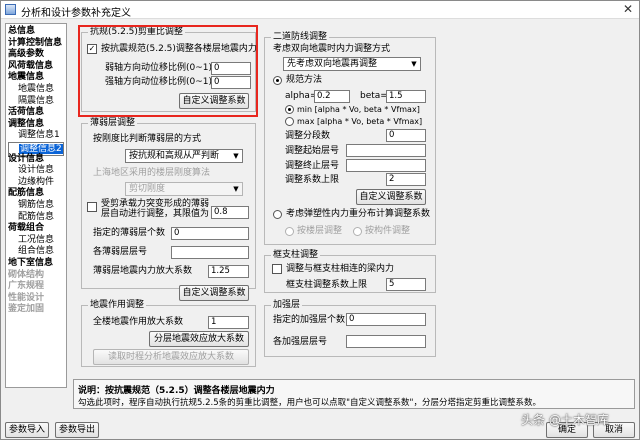  I want to click on frame-support-checkbox, so click(277, 269).